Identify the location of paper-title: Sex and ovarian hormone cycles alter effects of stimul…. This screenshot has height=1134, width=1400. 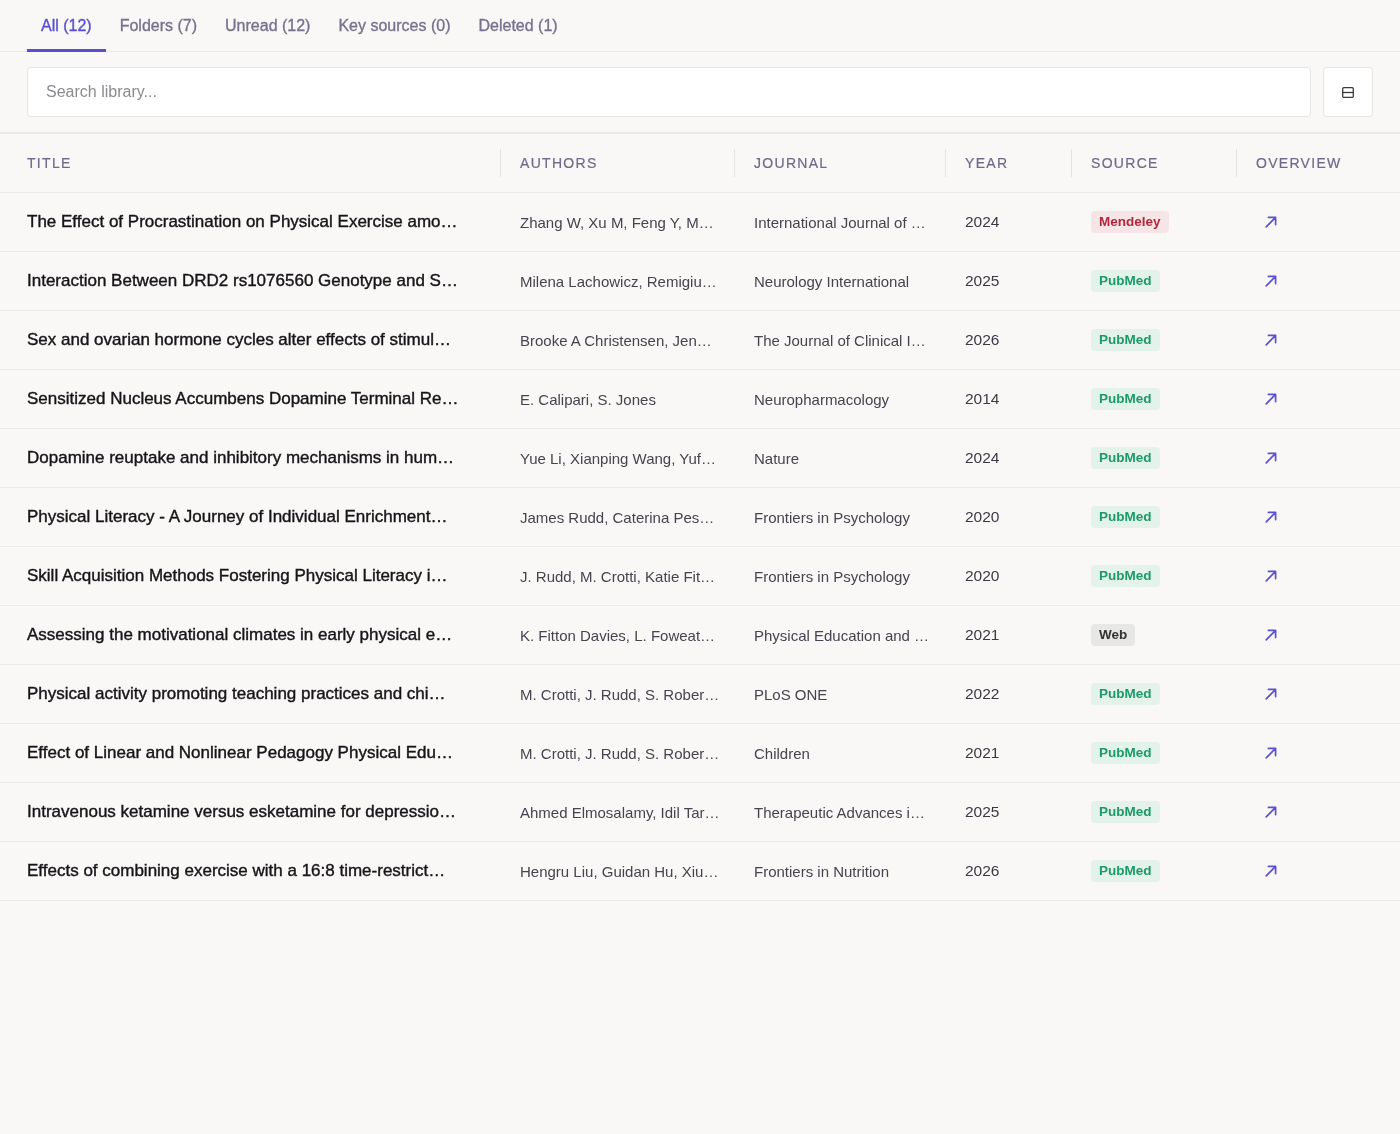
(239, 340).